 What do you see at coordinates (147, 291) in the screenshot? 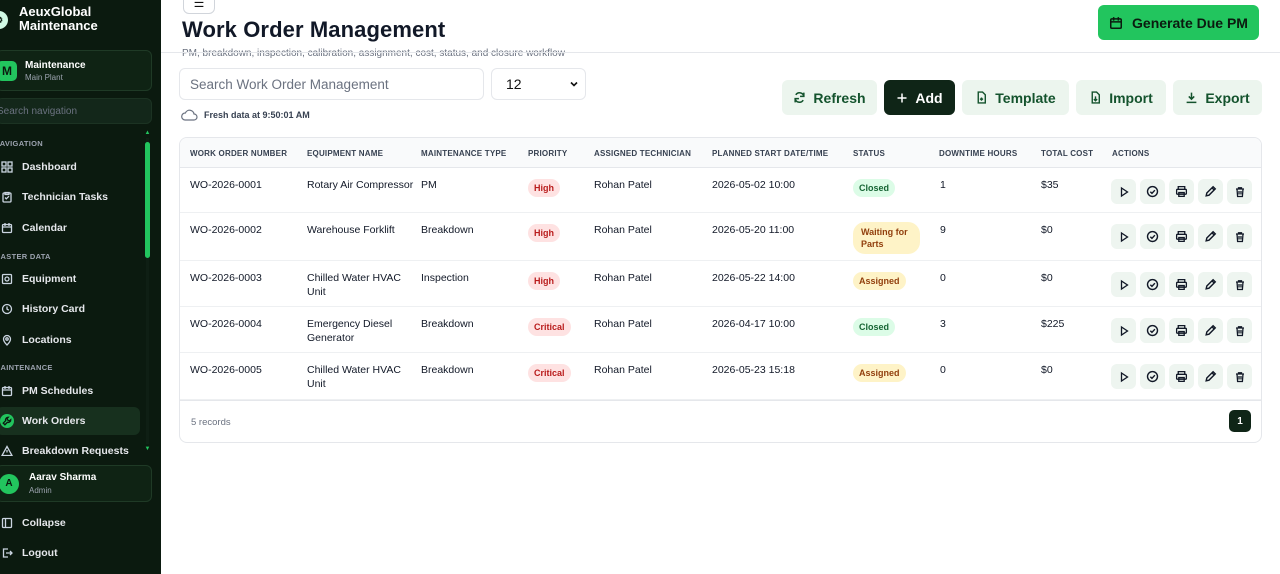
I see `nav-scrollbar: ▲ ▼` at bounding box center [147, 291].